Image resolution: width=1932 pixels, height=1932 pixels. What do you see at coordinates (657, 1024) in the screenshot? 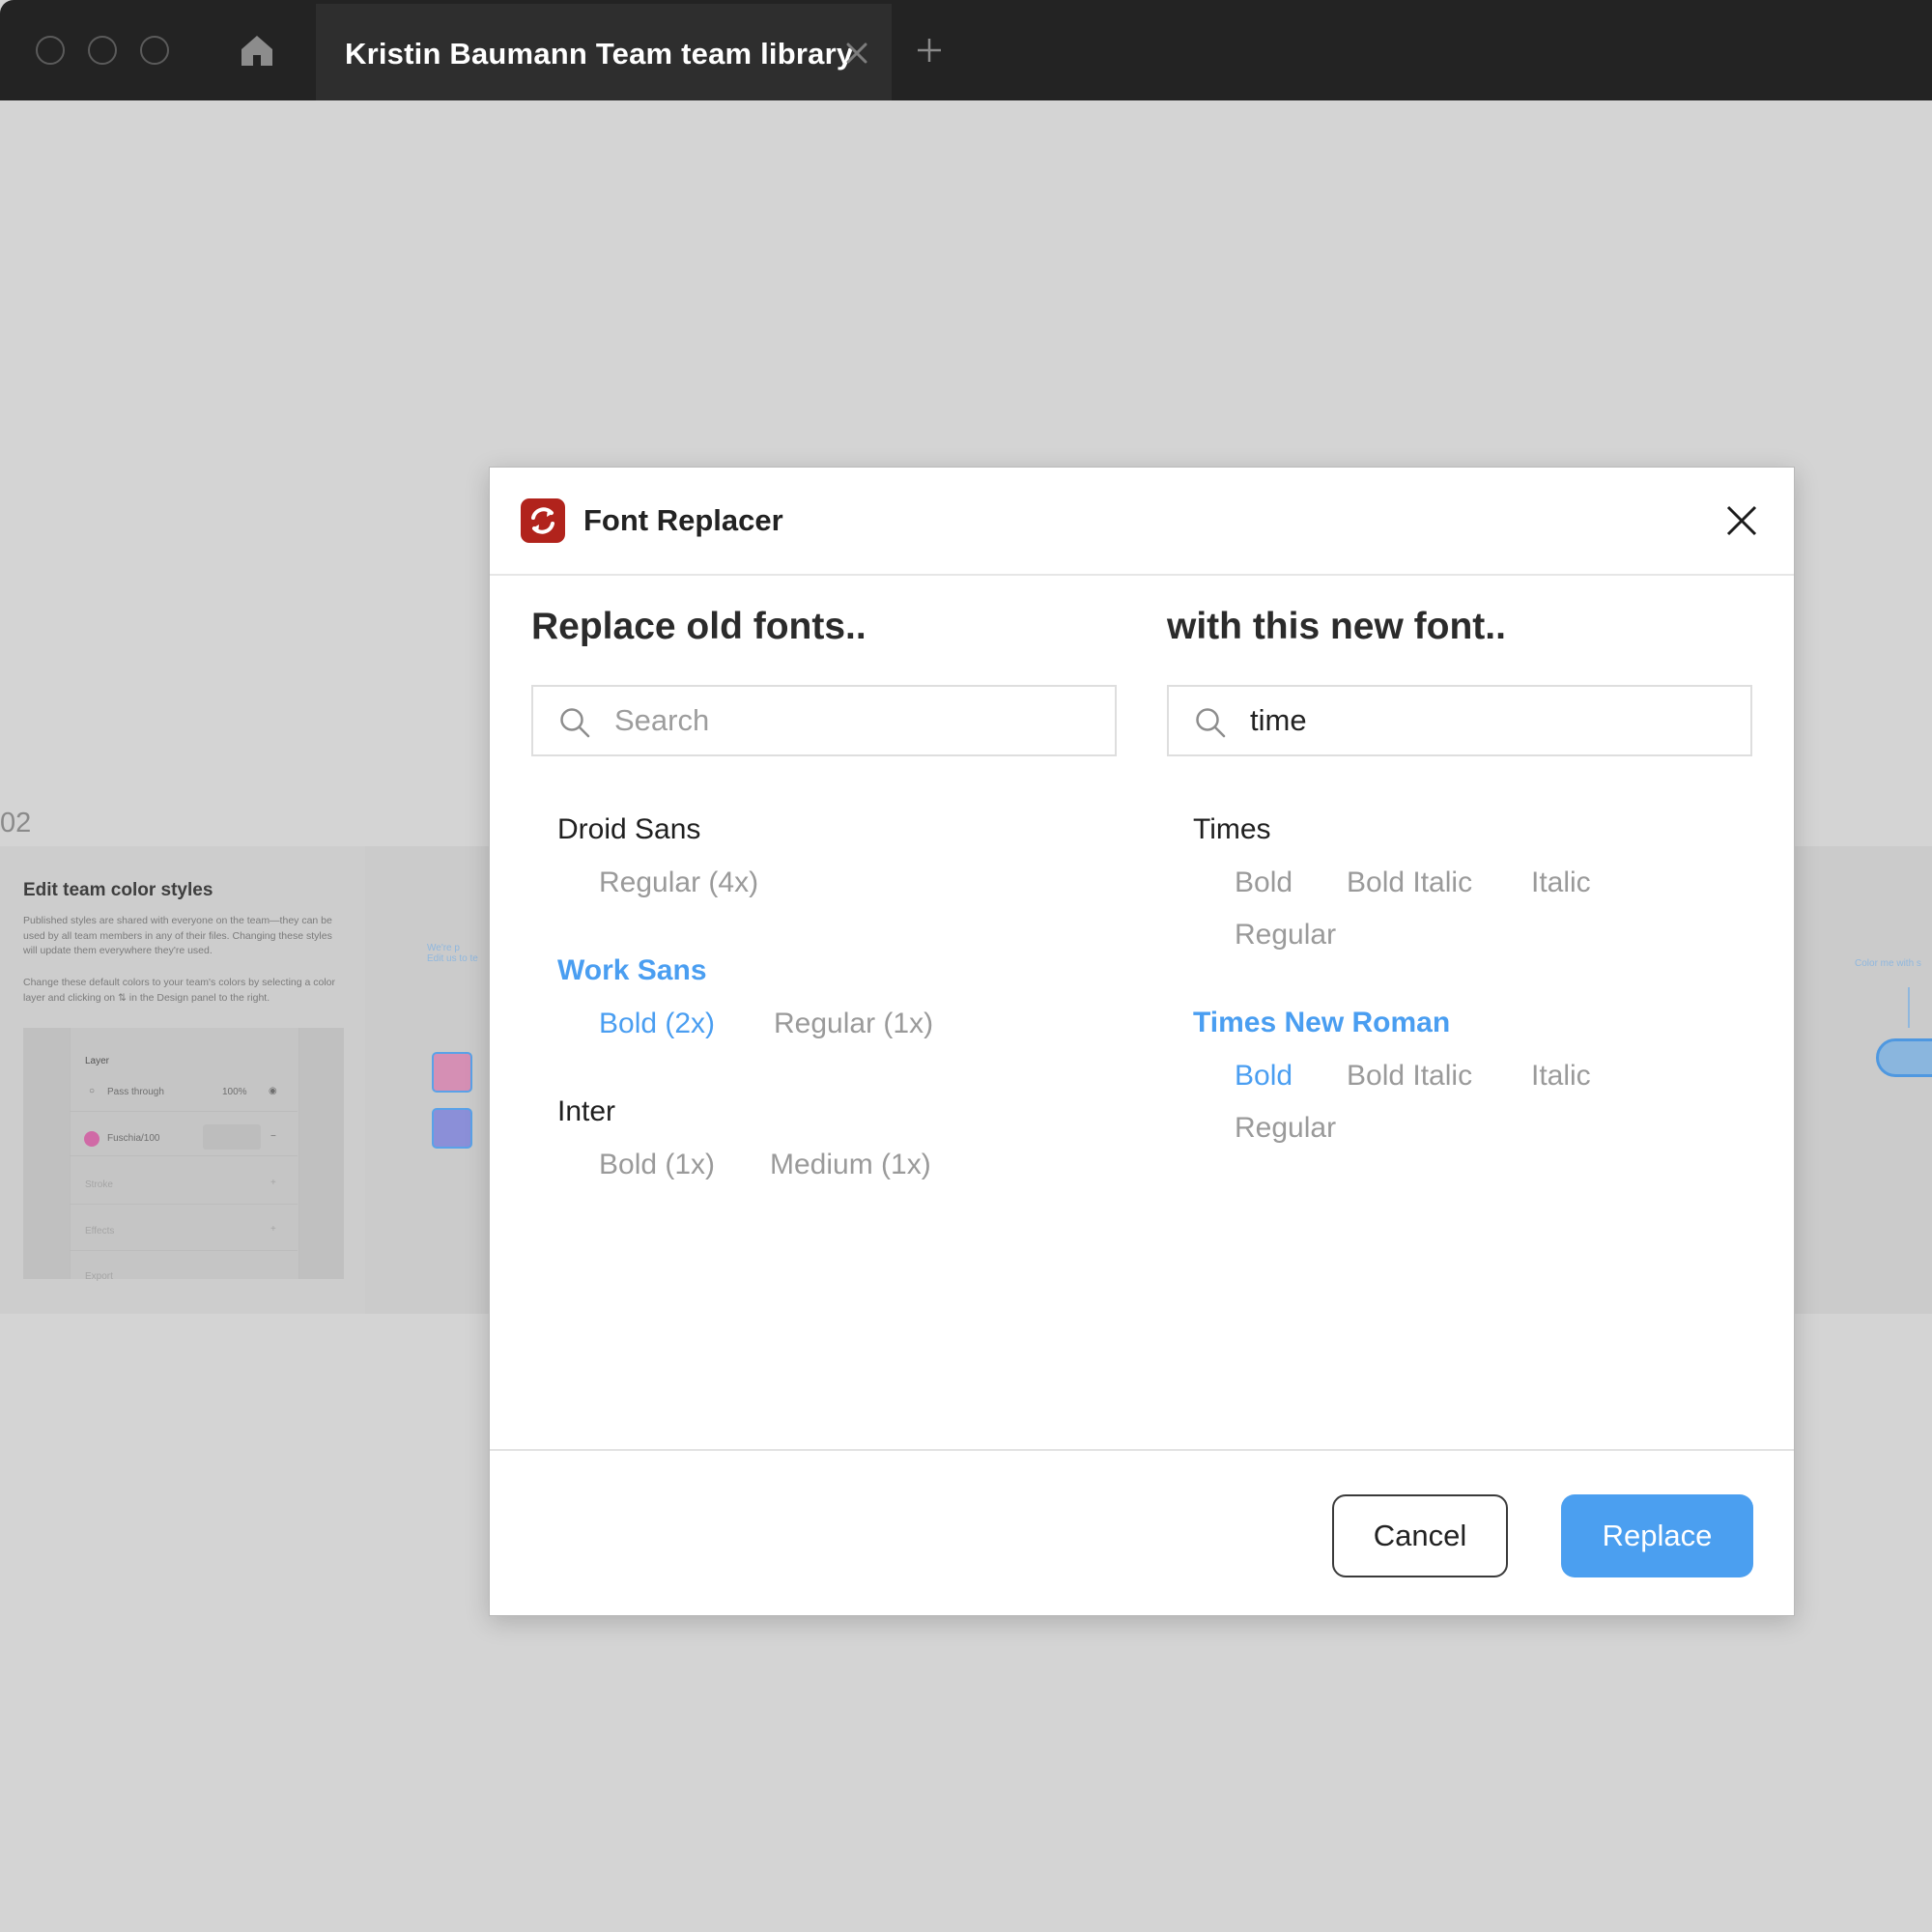
I see `old-font-style-option-selected: Bold (2x)` at bounding box center [657, 1024].